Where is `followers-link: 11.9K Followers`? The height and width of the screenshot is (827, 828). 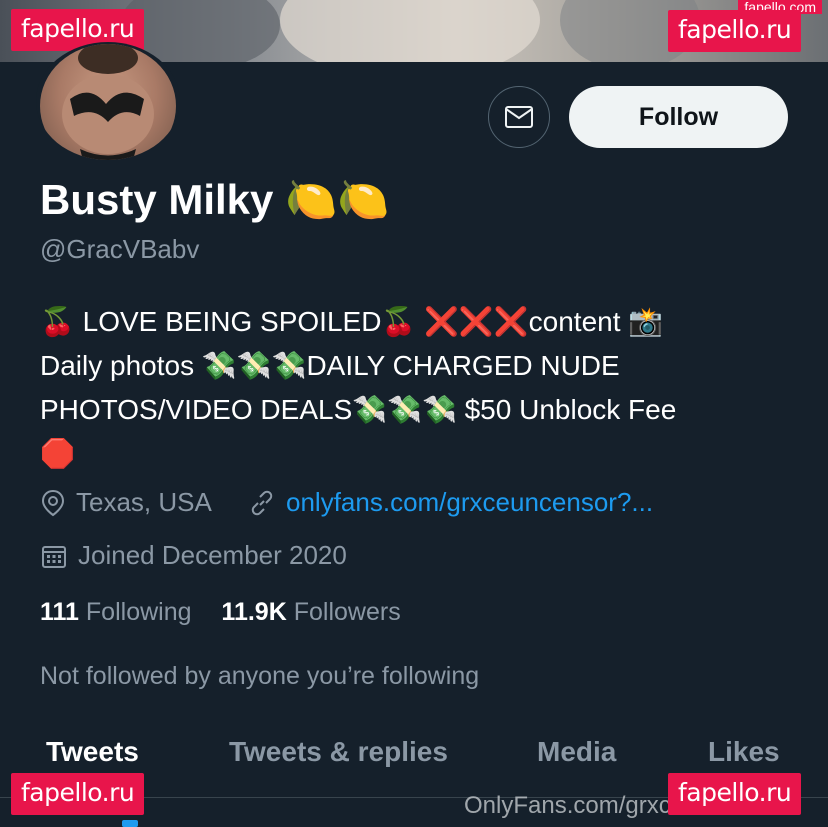 followers-link: 11.9K Followers is located at coordinates (310, 612).